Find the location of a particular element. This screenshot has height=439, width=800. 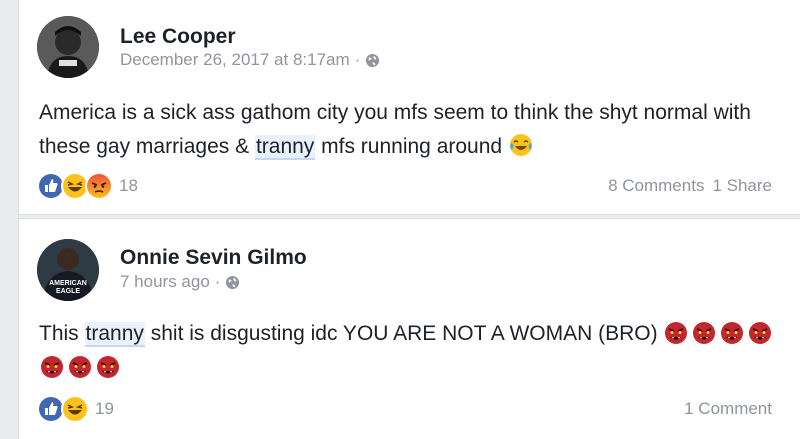

comments-count-link: 8 Comments is located at coordinates (656, 186).